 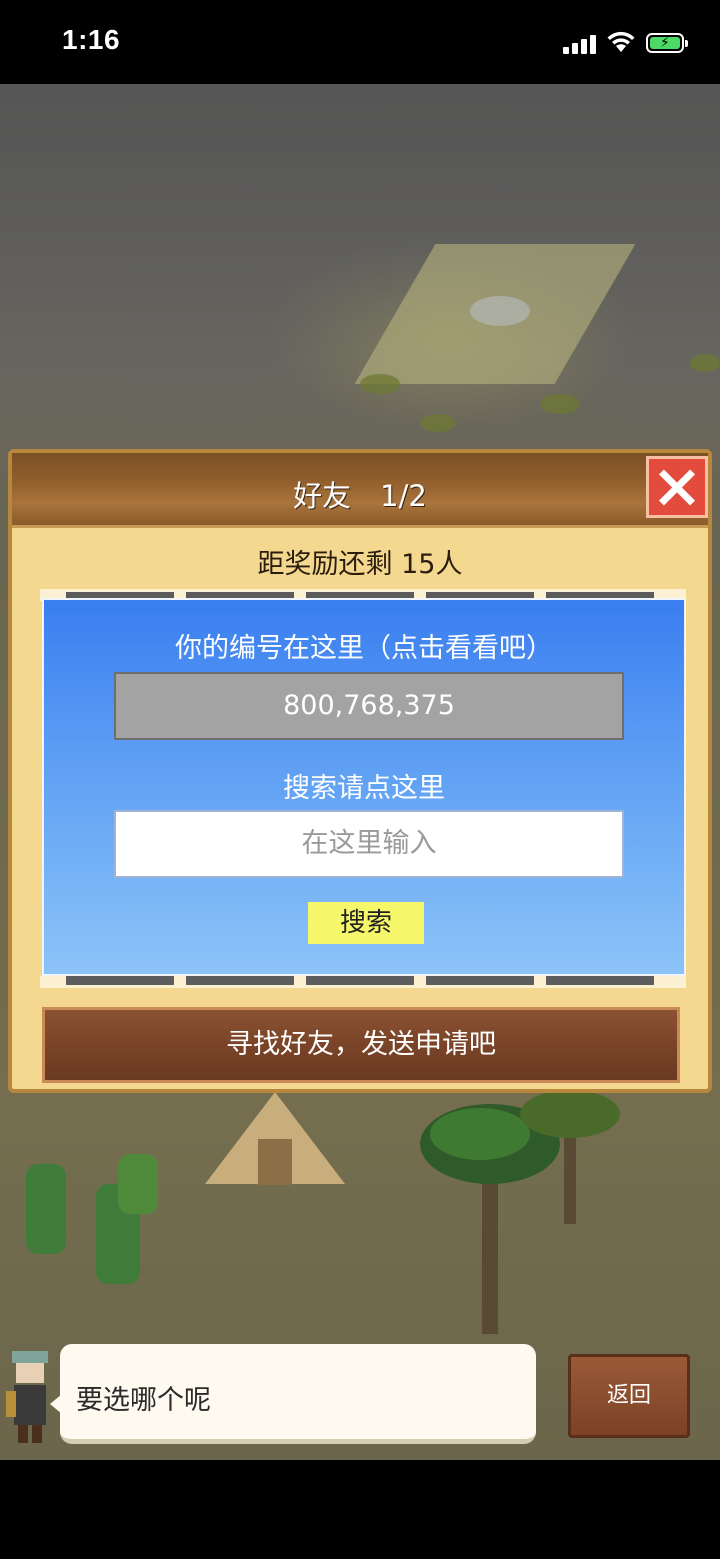 I want to click on reward-remaining-text: 距奖励还剩 15人, so click(x=360, y=564).